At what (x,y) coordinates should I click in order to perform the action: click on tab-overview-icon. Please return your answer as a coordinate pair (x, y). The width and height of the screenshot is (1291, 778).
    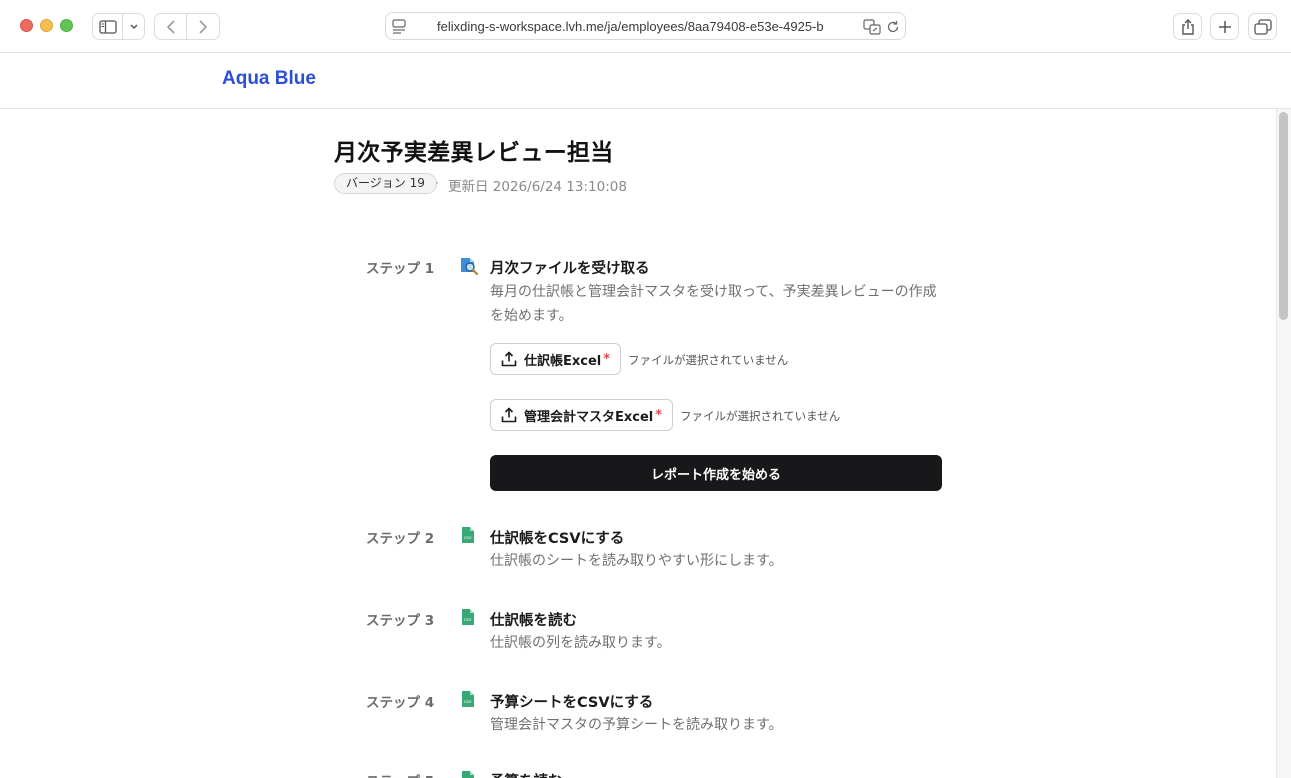
    Looking at the image, I should click on (1262, 26).